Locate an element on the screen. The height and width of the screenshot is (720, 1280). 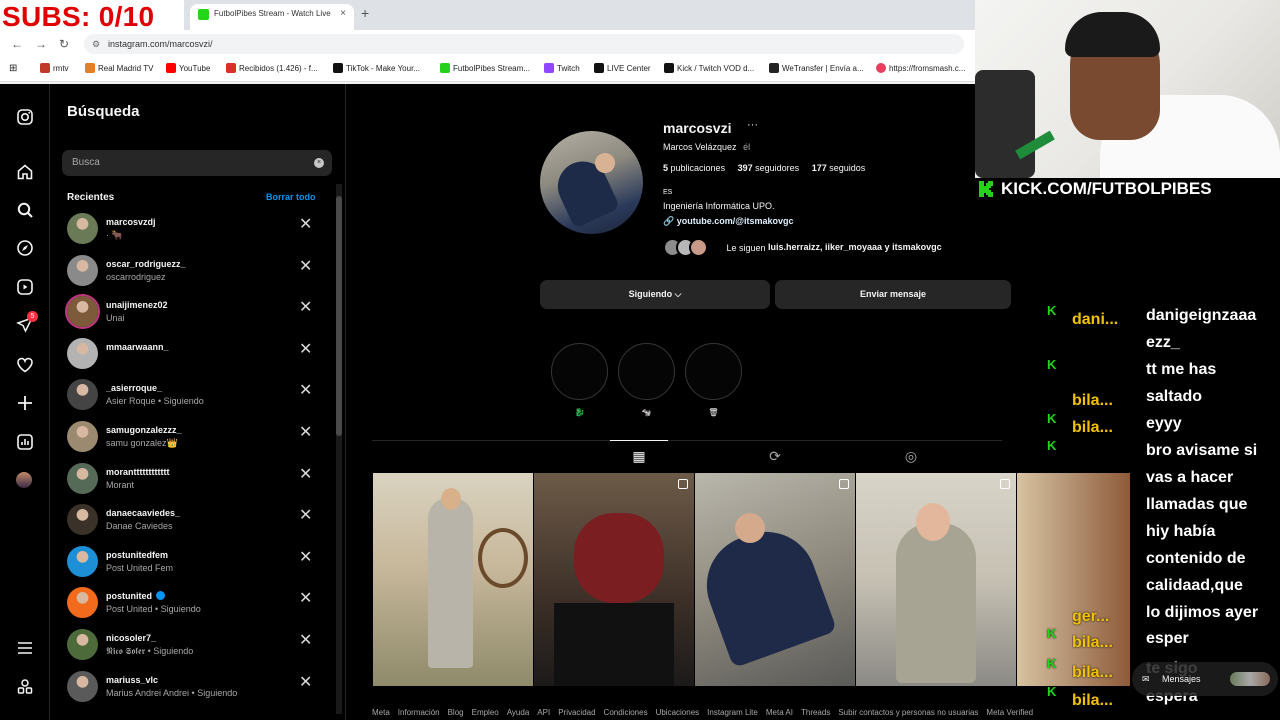
webcam-overlay is located at coordinates (1127, 89).